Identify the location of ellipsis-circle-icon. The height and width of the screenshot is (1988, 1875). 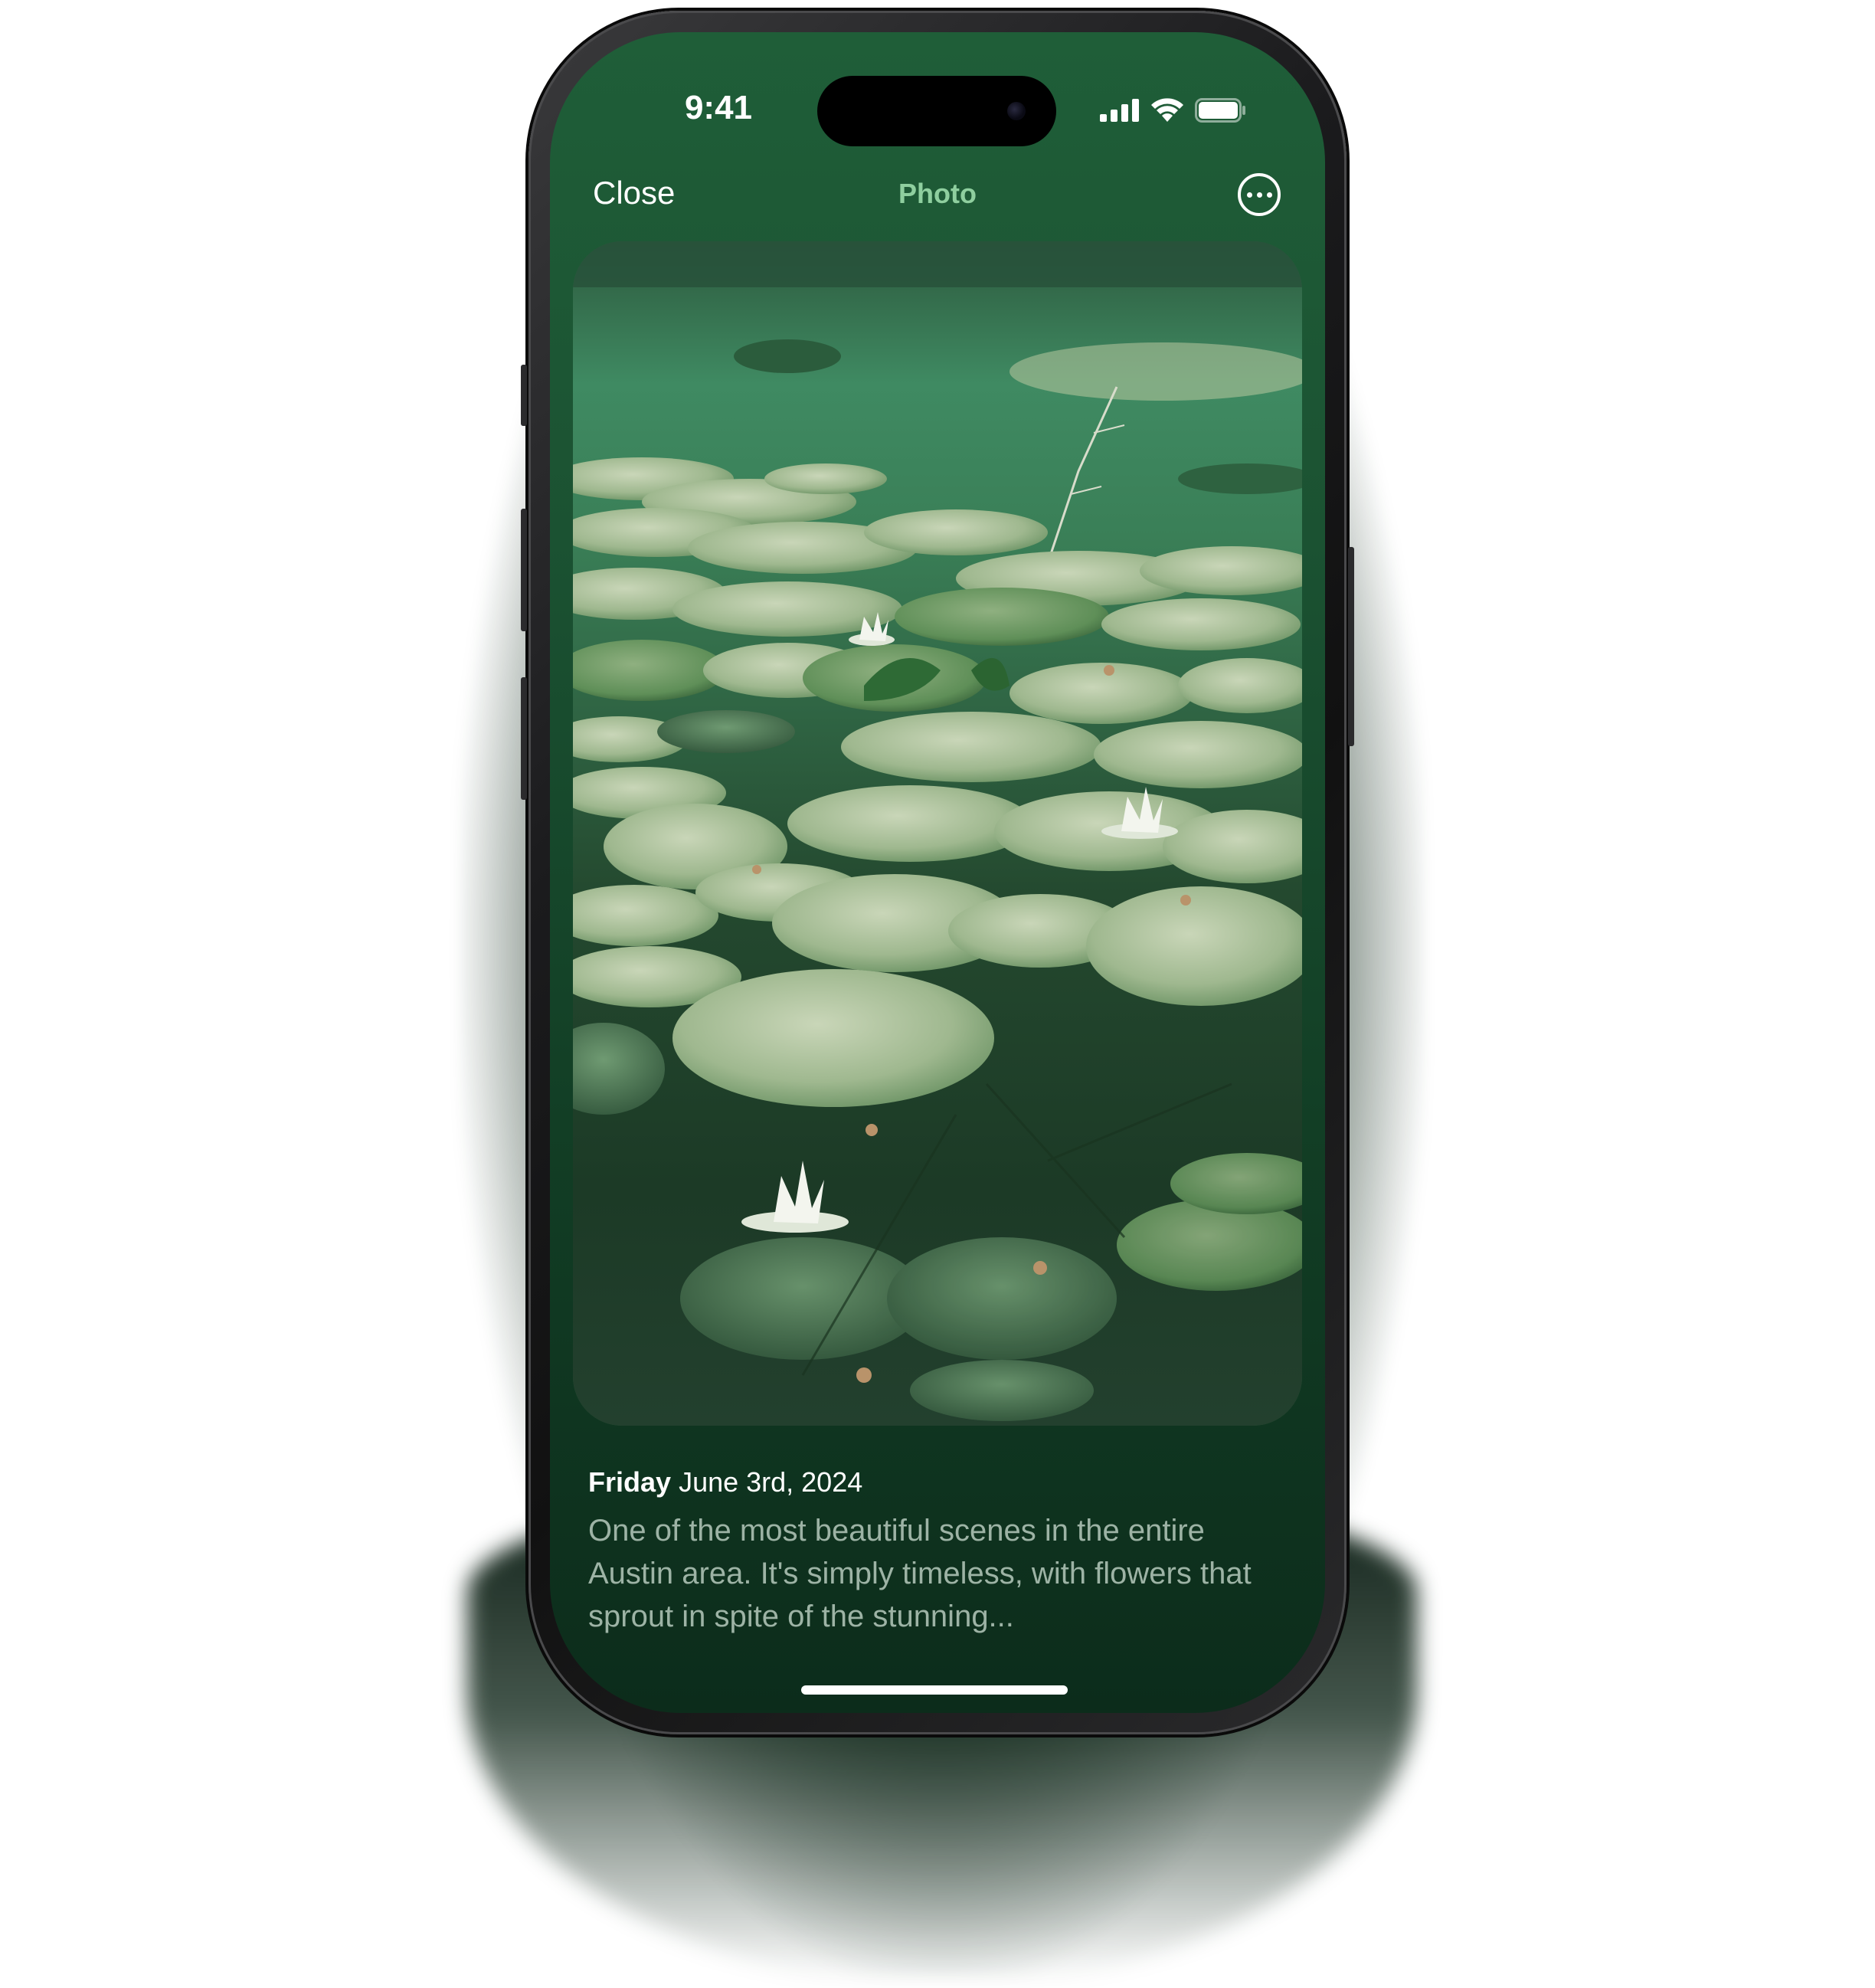
(1249, 195).